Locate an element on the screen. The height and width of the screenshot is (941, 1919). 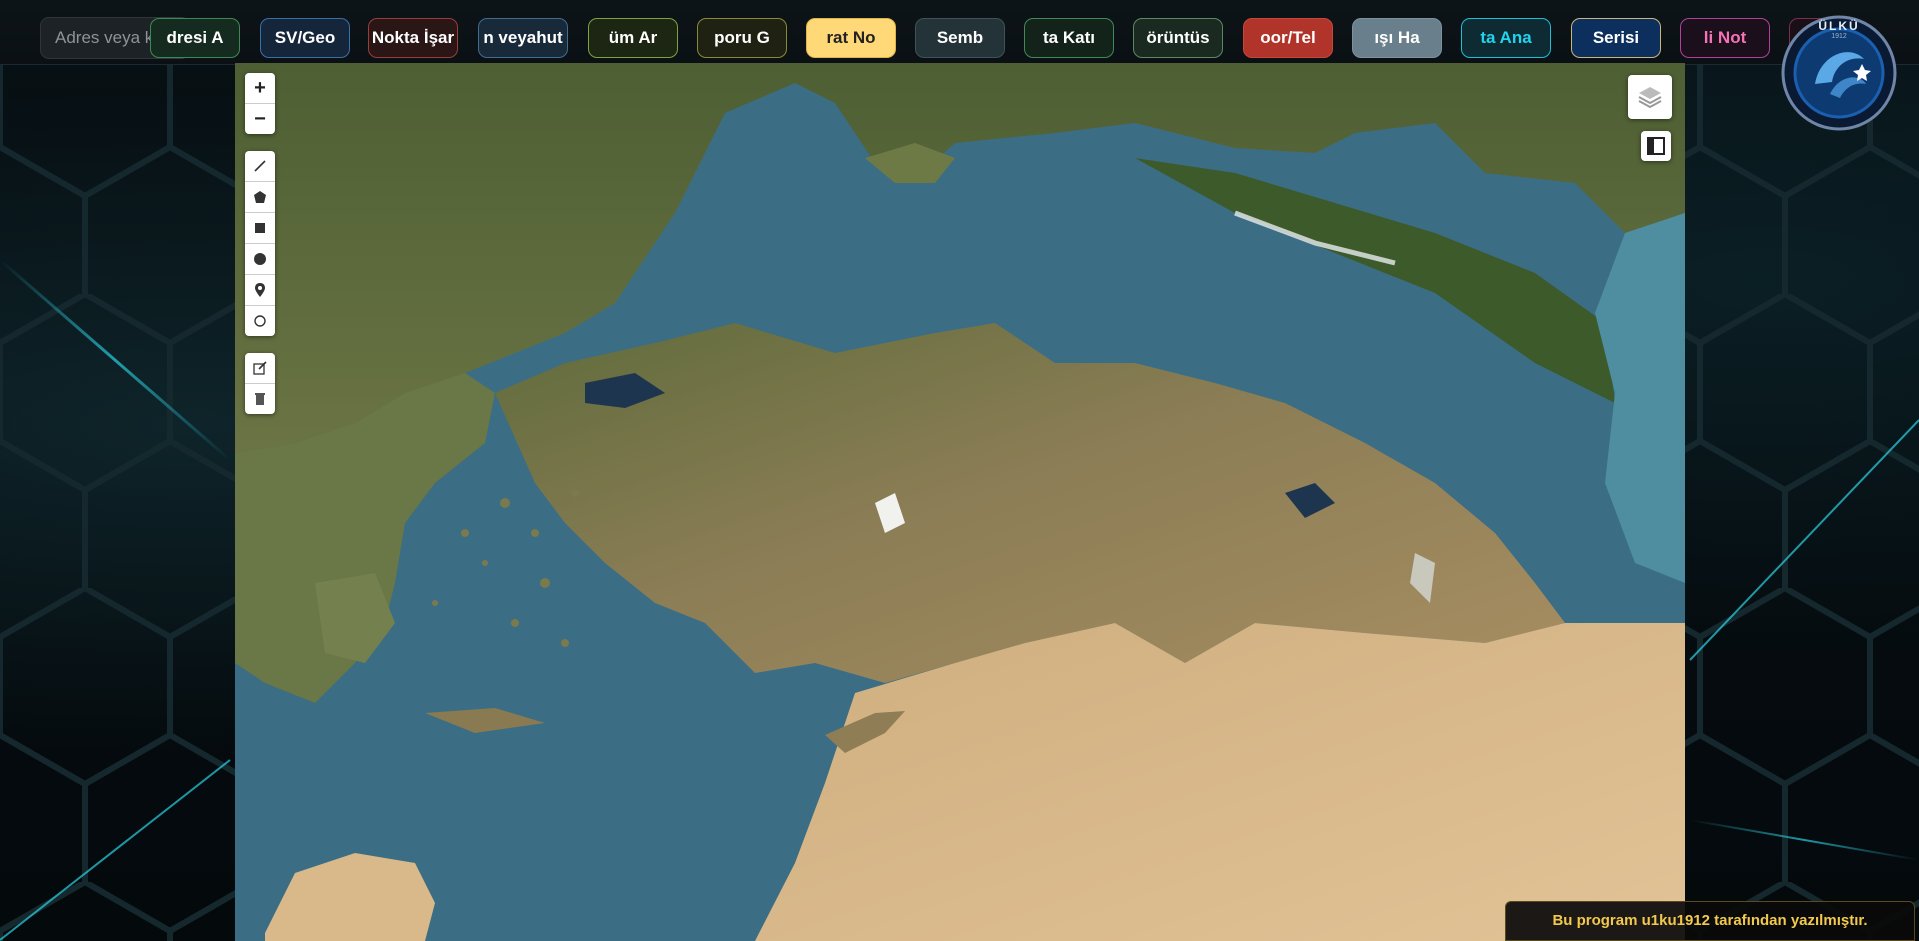
toolbar-button-11: oor/Tel is located at coordinates (1288, 38).